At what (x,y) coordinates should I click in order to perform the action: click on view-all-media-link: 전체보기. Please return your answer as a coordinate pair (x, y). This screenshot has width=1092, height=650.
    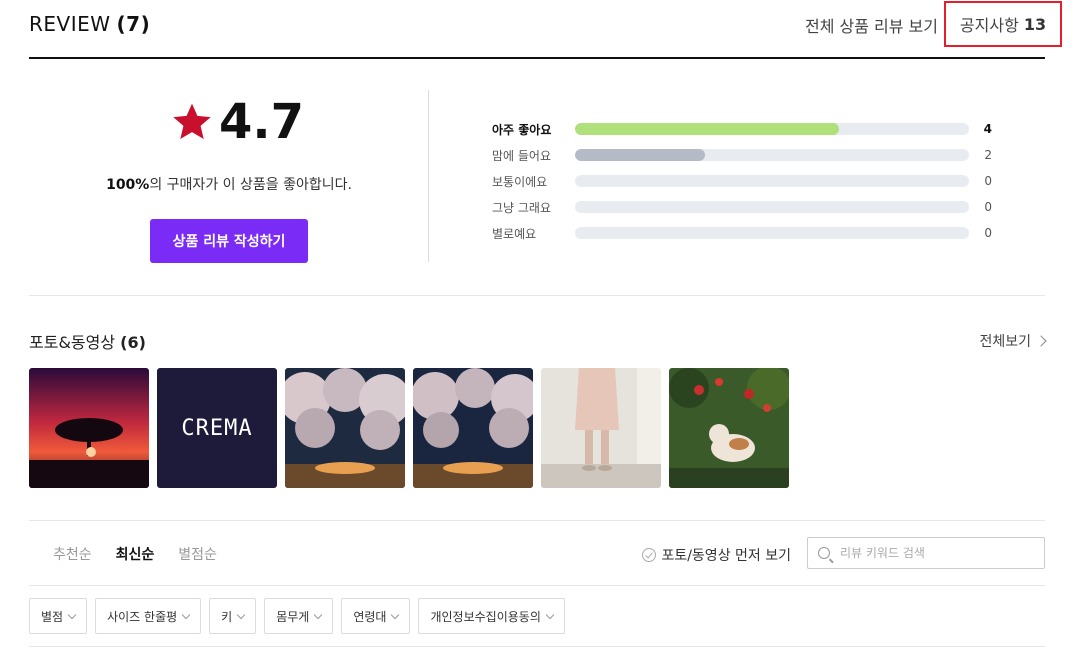
    Looking at the image, I should click on (1013, 341).